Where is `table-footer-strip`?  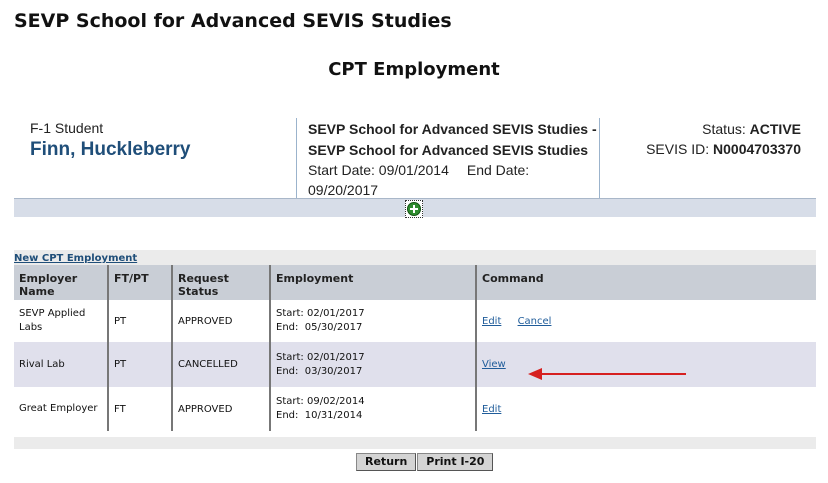 table-footer-strip is located at coordinates (415, 443).